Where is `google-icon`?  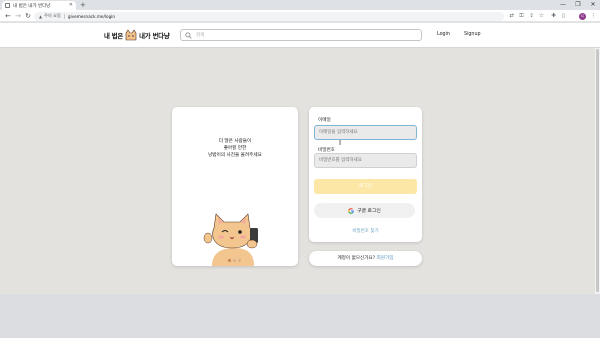 google-icon is located at coordinates (351, 210).